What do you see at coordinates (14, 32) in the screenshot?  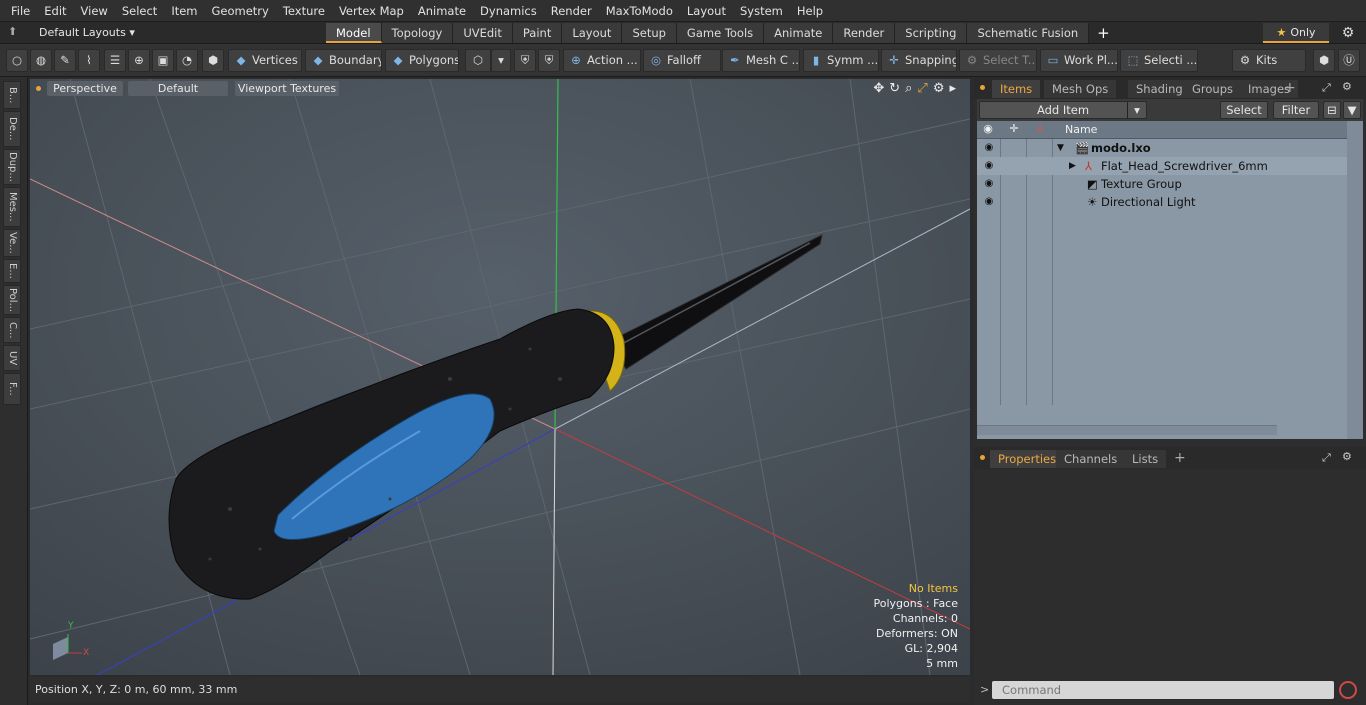 I see `up-arrow-icon: ⬆` at bounding box center [14, 32].